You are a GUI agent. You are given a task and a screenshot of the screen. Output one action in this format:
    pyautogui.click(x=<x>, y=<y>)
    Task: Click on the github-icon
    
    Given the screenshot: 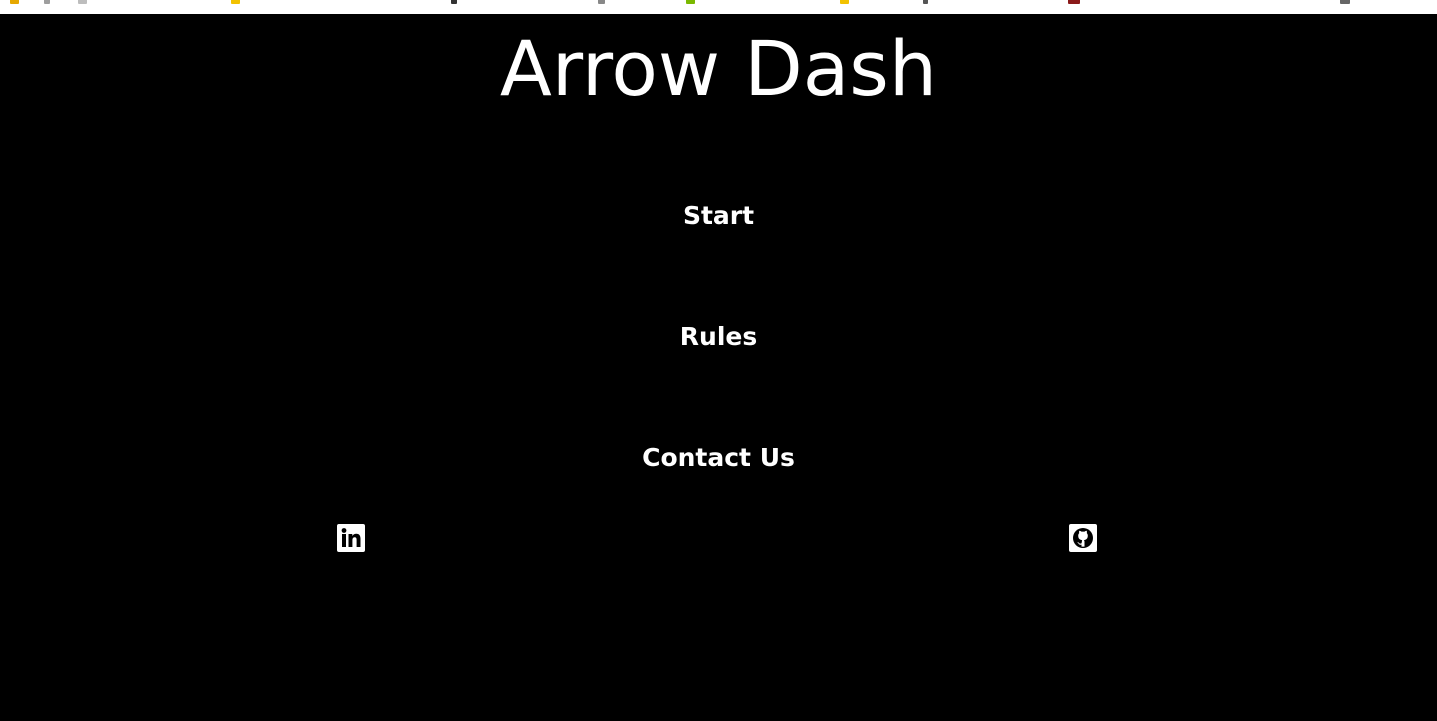 What is the action you would take?
    pyautogui.click(x=1083, y=538)
    